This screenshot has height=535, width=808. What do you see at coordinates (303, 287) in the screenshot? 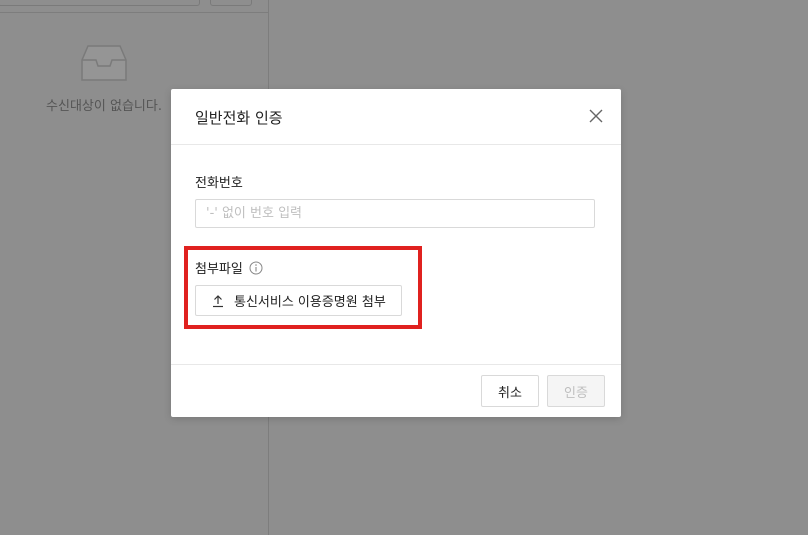
I see `attachment-highlight-box` at bounding box center [303, 287].